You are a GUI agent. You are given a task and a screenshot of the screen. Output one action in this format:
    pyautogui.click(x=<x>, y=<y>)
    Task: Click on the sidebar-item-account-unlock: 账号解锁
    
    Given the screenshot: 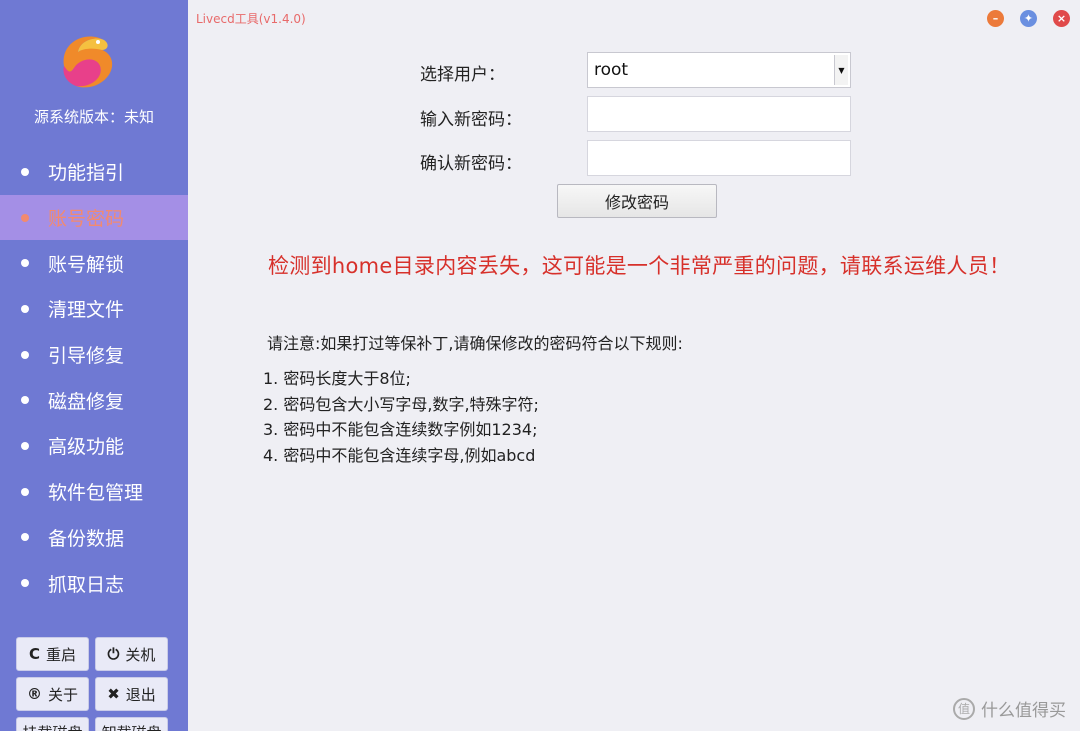 What is the action you would take?
    pyautogui.click(x=94, y=263)
    